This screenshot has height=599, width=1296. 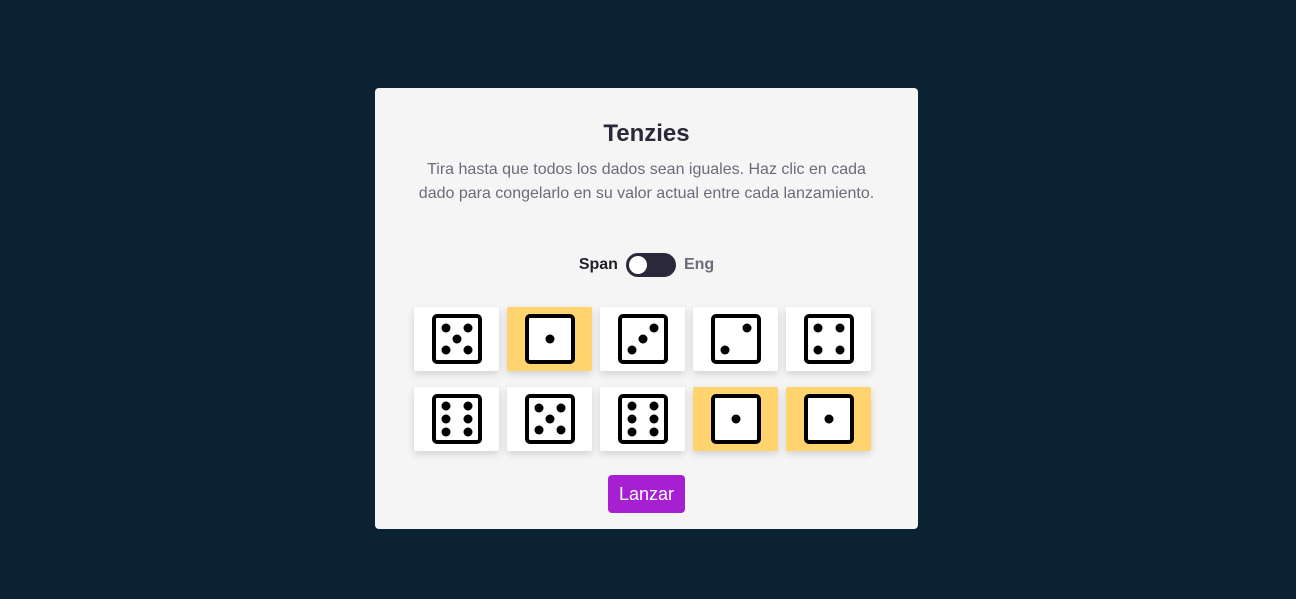 What do you see at coordinates (650, 265) in the screenshot?
I see `language-switch` at bounding box center [650, 265].